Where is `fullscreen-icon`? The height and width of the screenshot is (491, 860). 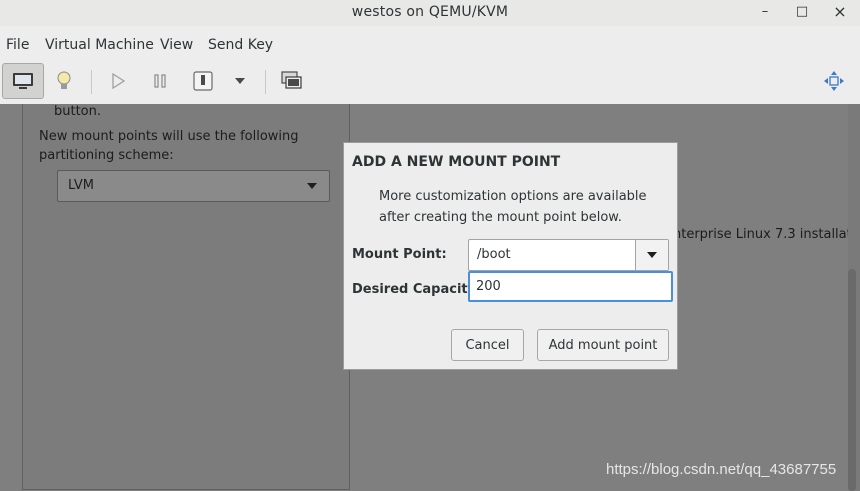 fullscreen-icon is located at coordinates (834, 81).